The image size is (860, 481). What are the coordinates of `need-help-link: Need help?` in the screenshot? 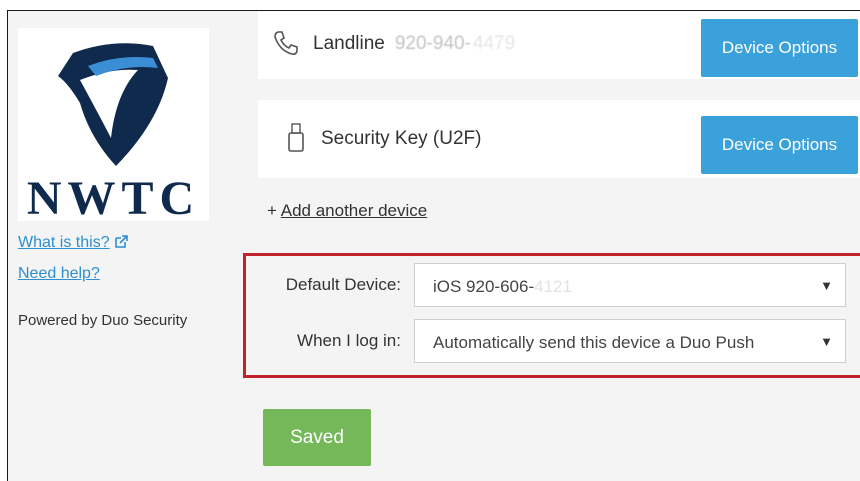 It's located at (59, 274).